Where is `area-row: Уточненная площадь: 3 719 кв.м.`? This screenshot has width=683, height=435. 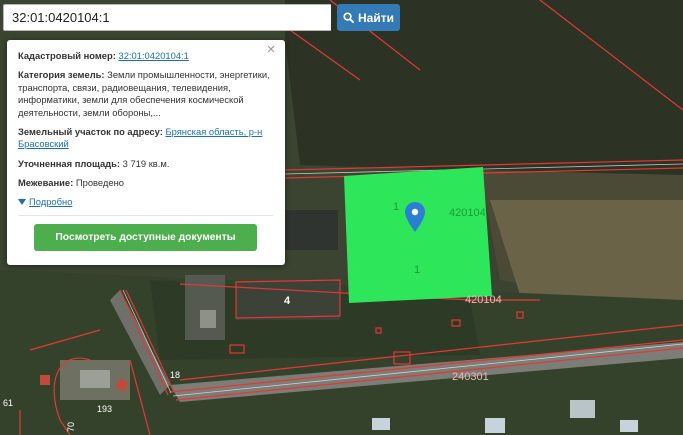
area-row: Уточненная площадь: 3 719 кв.м. is located at coordinates (145, 164).